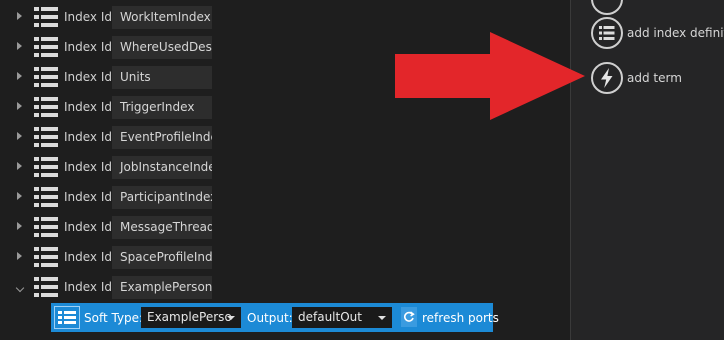 The width and height of the screenshot is (724, 340). What do you see at coordinates (409, 317) in the screenshot?
I see `refresh-icon` at bounding box center [409, 317].